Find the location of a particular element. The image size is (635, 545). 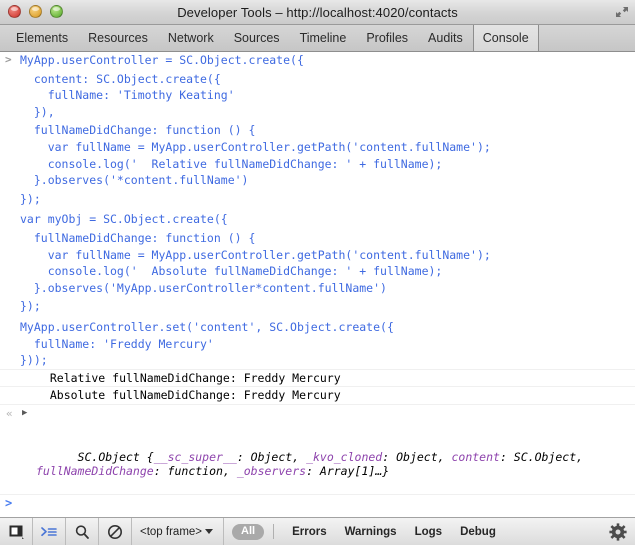

filter-all: All is located at coordinates (248, 531).